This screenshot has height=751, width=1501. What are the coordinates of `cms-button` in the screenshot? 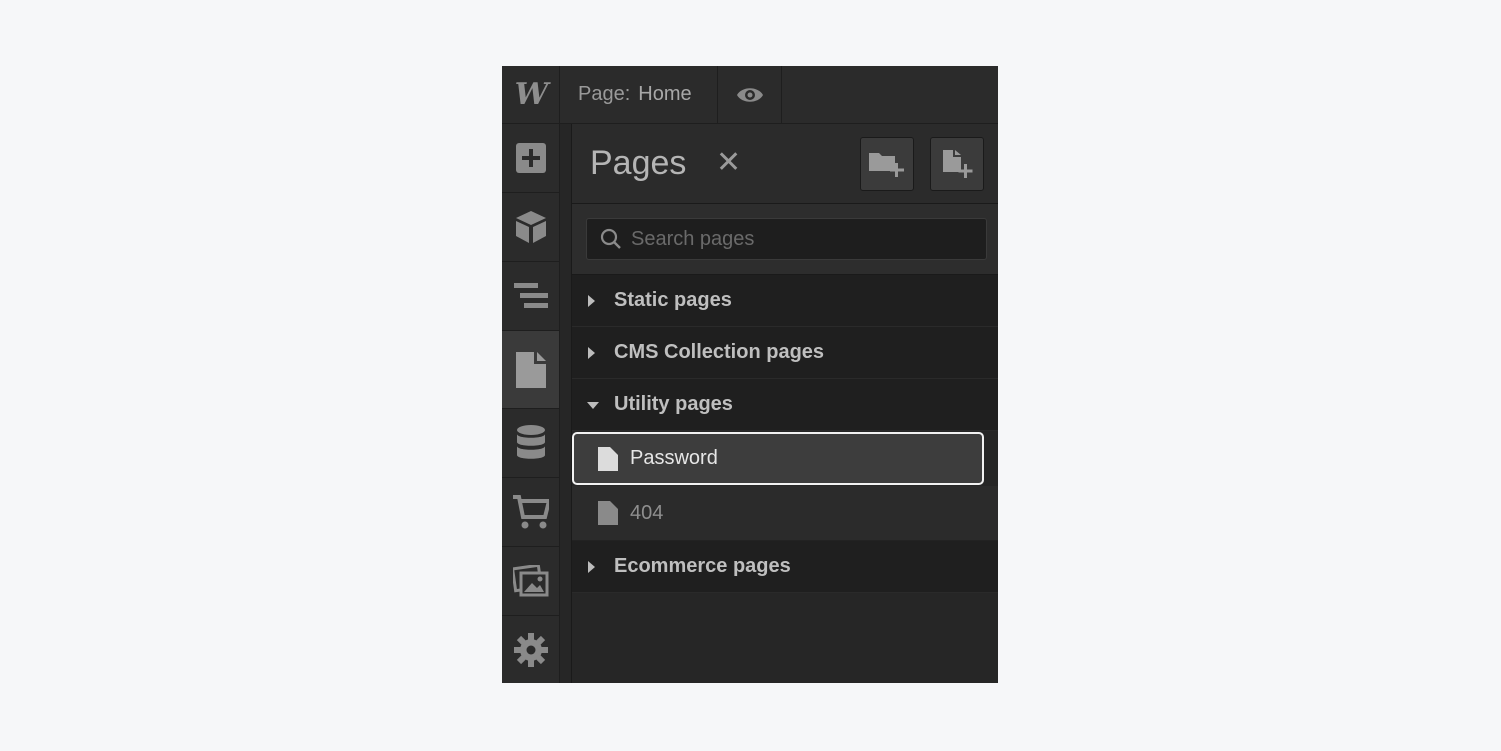 It's located at (530, 443).